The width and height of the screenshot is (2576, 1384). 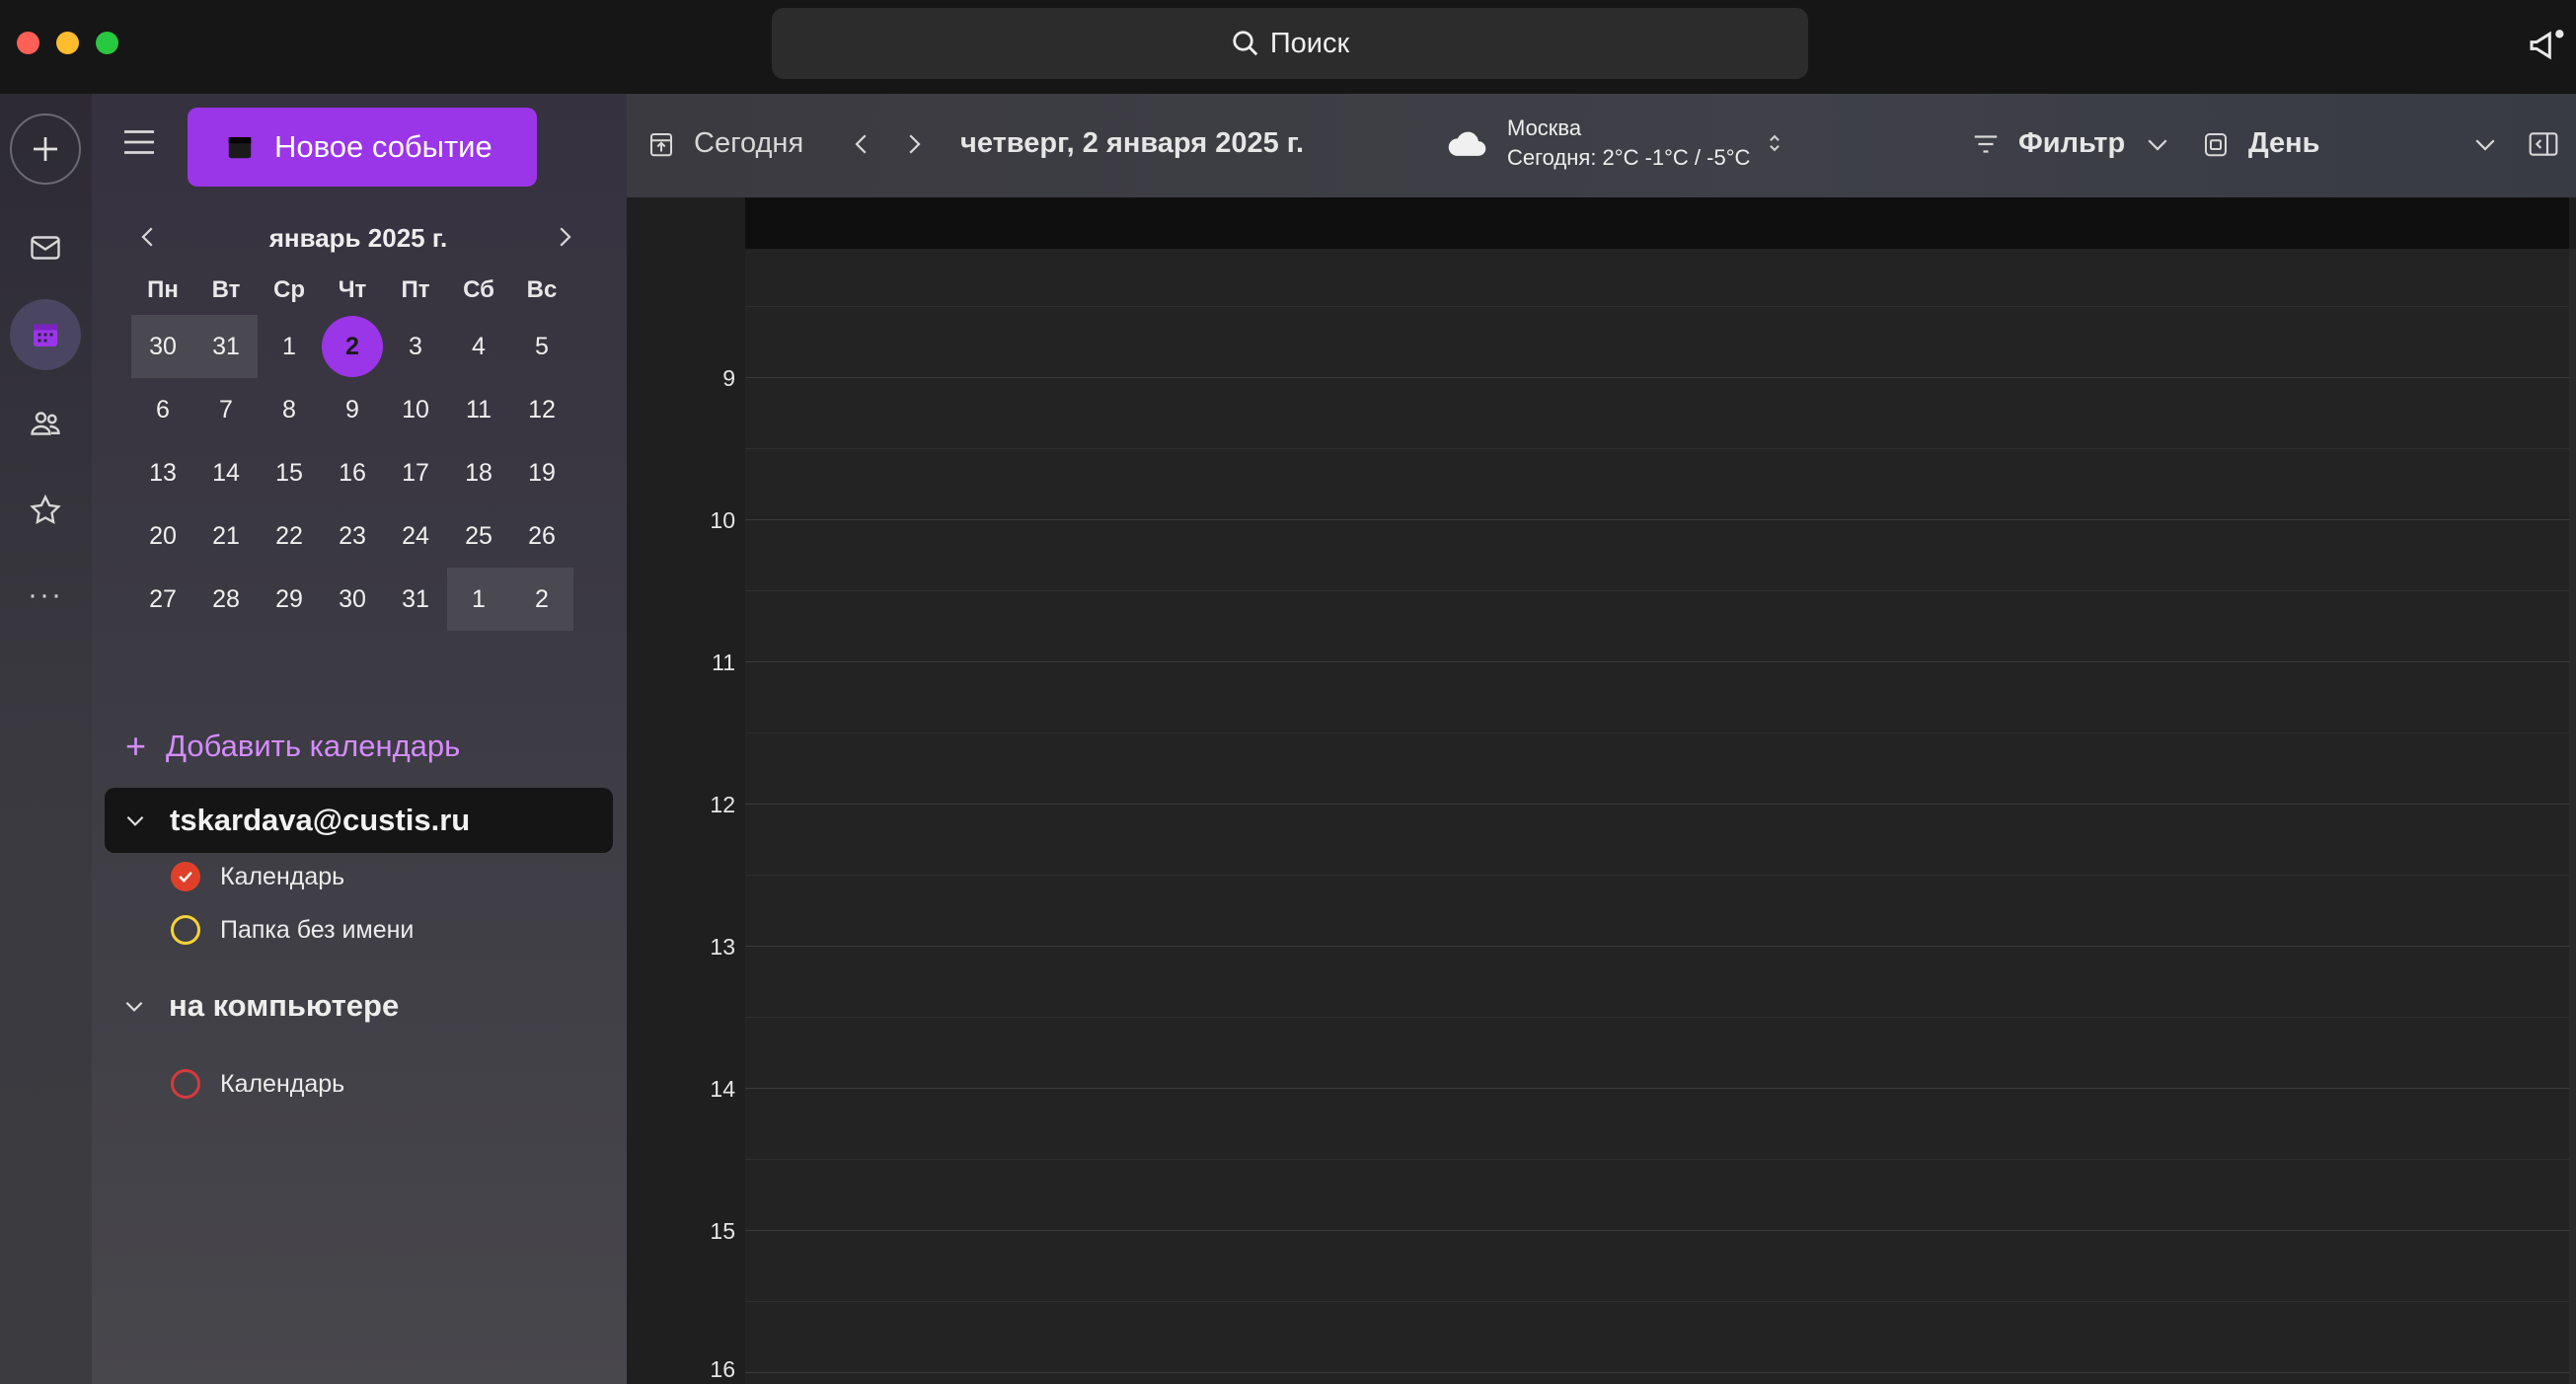 What do you see at coordinates (45, 334) in the screenshot?
I see `rail-calendar-button` at bounding box center [45, 334].